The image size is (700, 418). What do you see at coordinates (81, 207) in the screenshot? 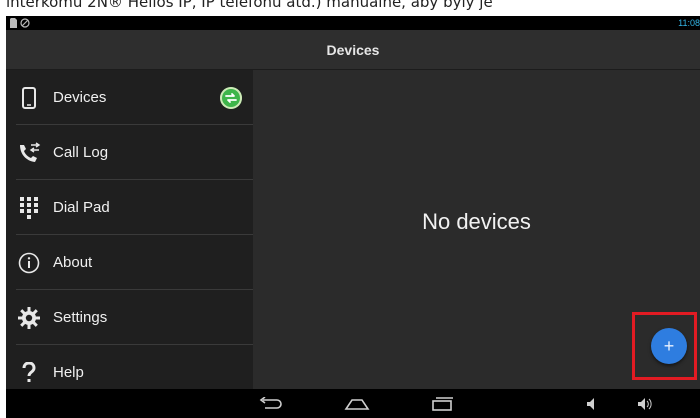
I see `nav-item-label: Dial Pad` at bounding box center [81, 207].